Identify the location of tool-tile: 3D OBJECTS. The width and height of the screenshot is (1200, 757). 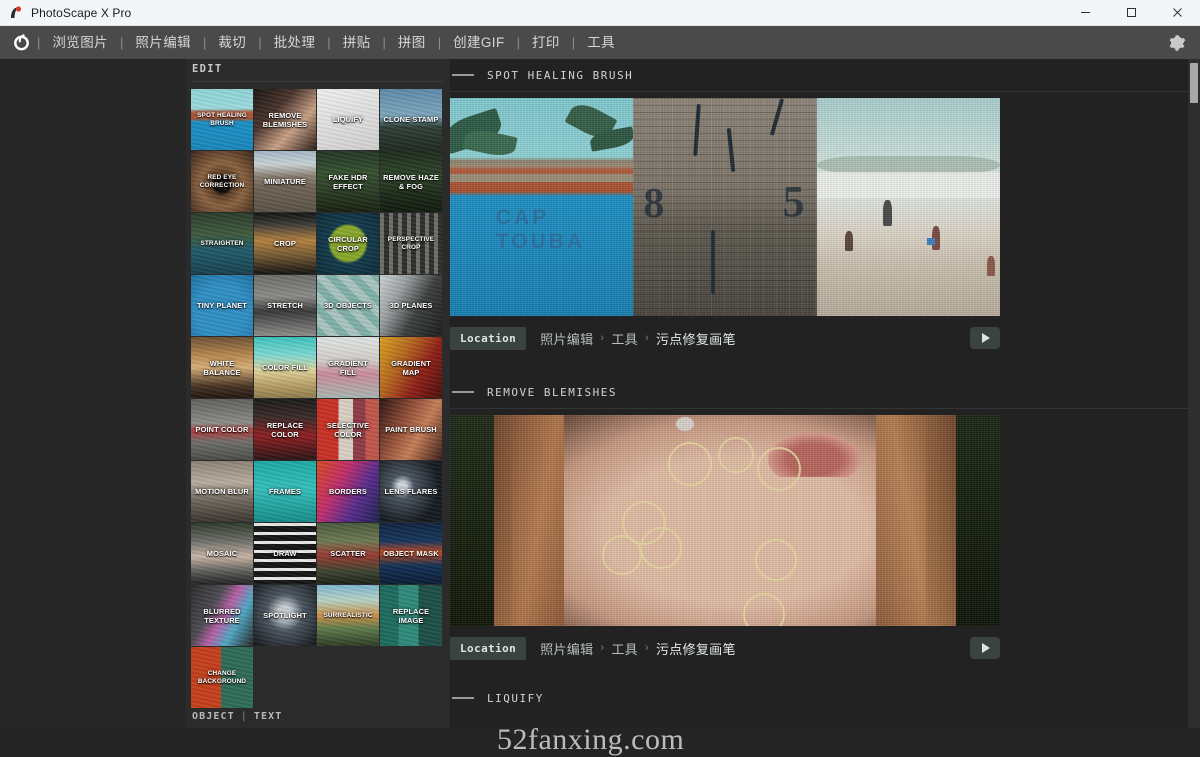
(348, 305).